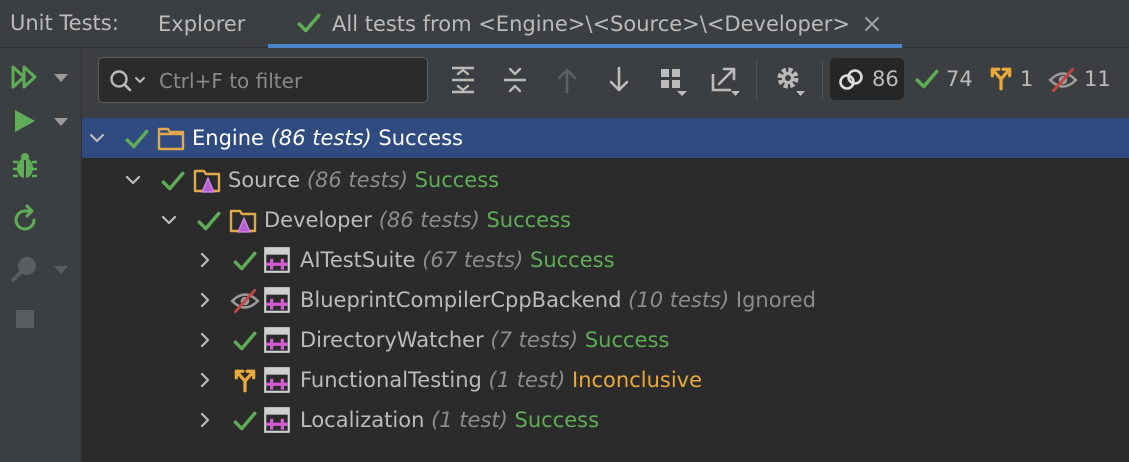  I want to click on folder-icon, so click(171, 139).